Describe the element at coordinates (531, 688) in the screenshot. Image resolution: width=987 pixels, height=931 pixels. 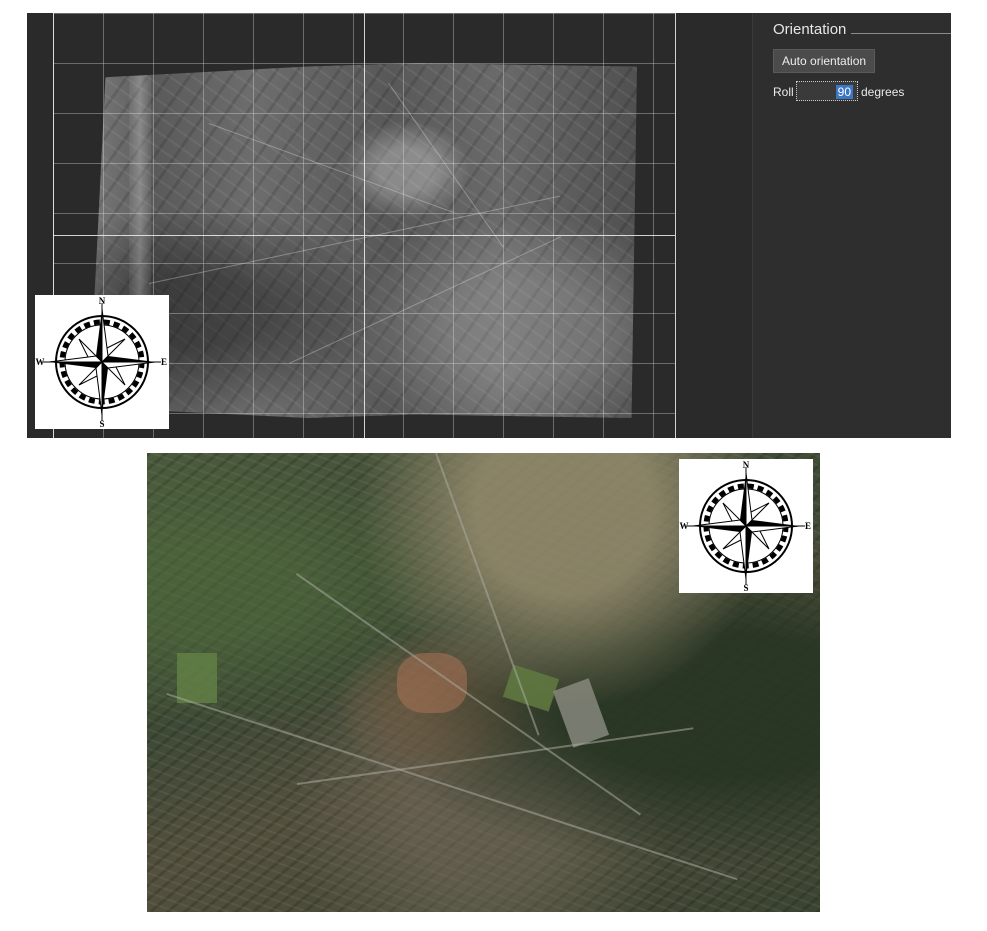
I see `sports-field` at that location.